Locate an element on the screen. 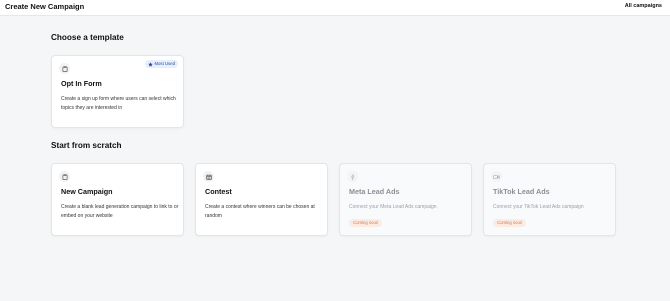  card-title: TikTok Lead Ads is located at coordinates (521, 191).